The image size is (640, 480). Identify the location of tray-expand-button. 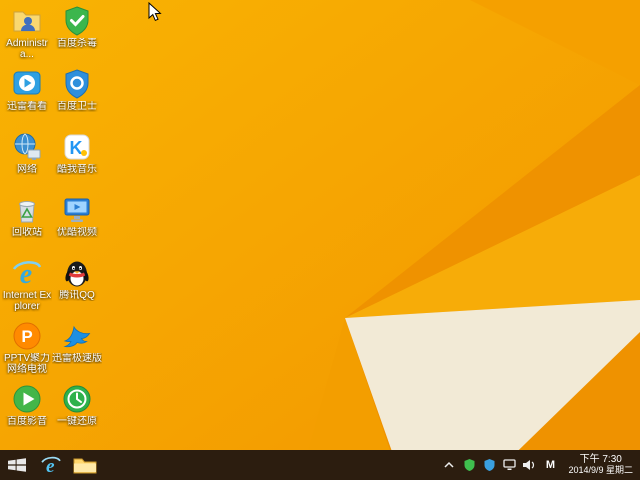
(449, 465).